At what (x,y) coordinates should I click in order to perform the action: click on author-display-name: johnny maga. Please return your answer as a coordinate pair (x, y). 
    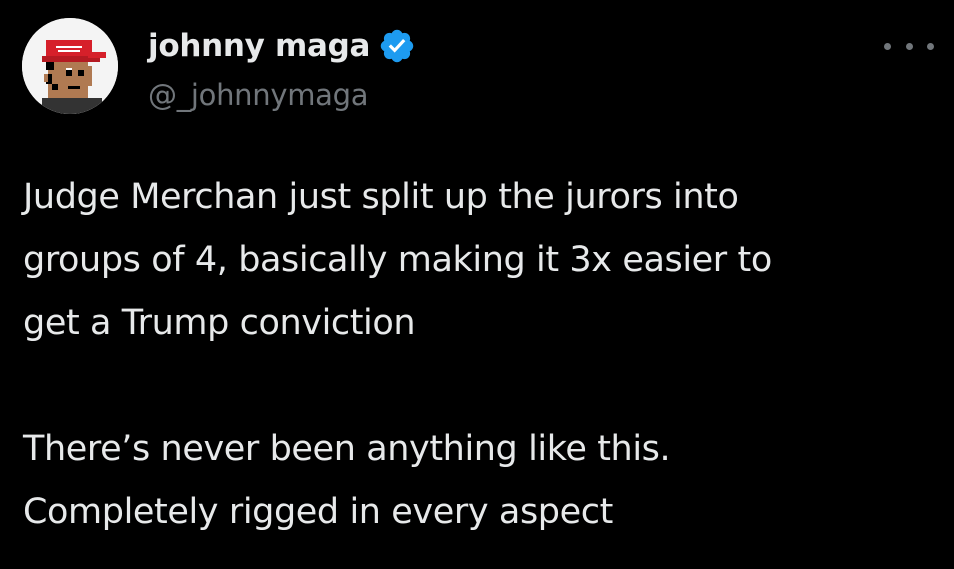
    Looking at the image, I should click on (259, 46).